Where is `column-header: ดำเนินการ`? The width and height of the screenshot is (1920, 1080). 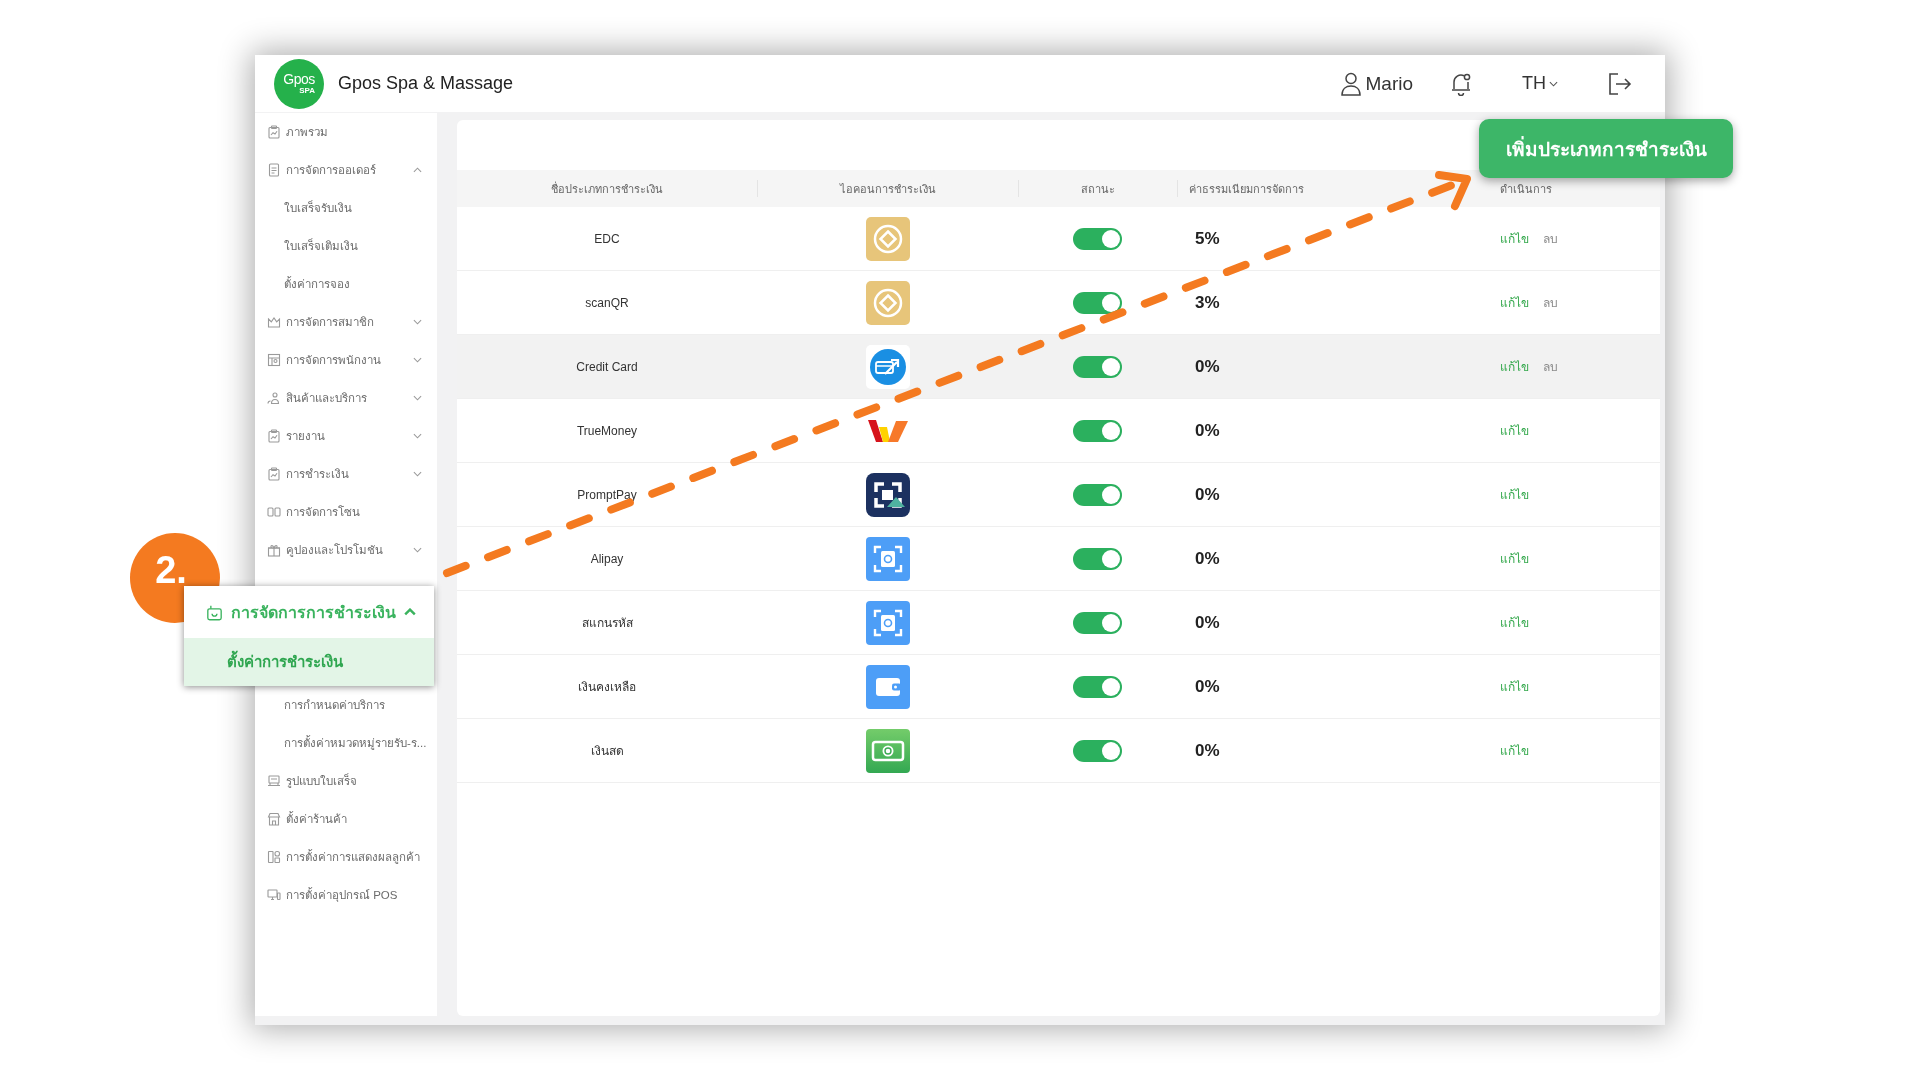 column-header: ดำเนินการ is located at coordinates (1526, 189).